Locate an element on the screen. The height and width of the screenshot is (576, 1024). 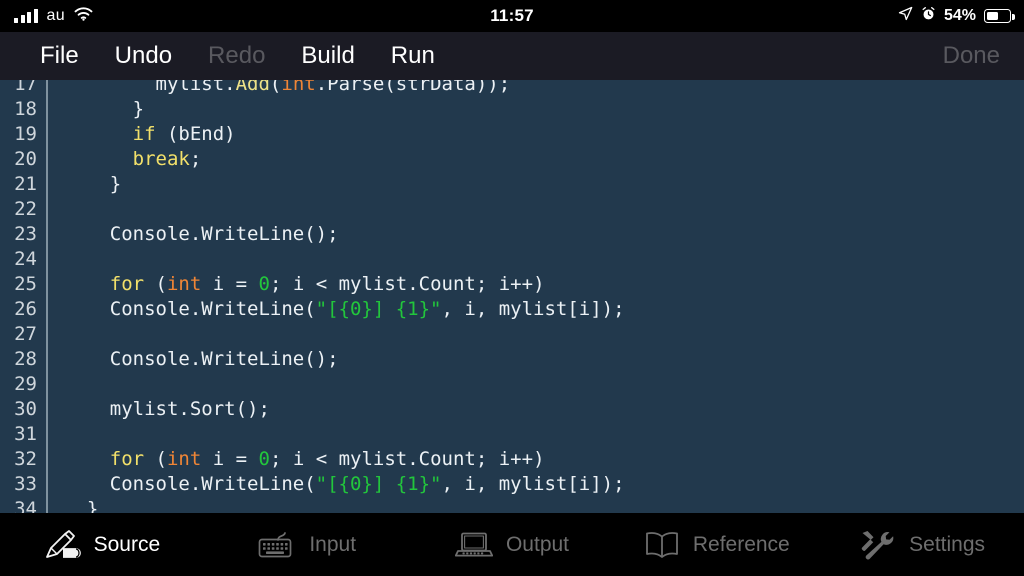
code-line: 17 mylist.Add(int.Parse(strData)); is located at coordinates (512, 88).